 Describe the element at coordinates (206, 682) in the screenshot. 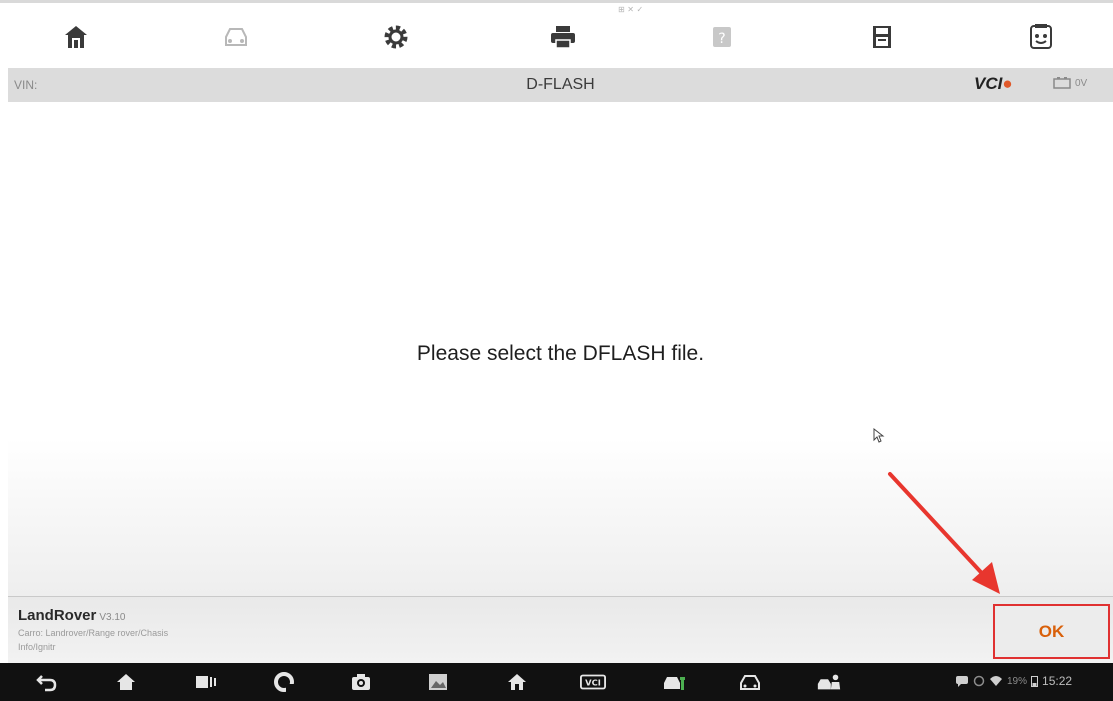

I see `recent-apps-icon` at that location.